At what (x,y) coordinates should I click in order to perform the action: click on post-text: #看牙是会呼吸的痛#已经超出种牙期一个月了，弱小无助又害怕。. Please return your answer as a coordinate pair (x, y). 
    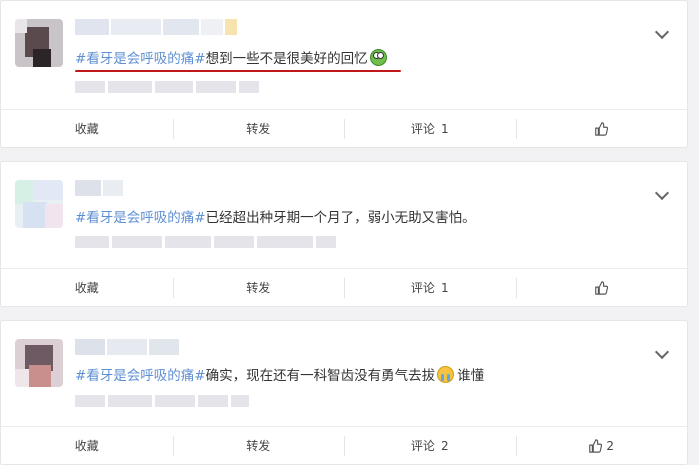
    Looking at the image, I should click on (275, 218).